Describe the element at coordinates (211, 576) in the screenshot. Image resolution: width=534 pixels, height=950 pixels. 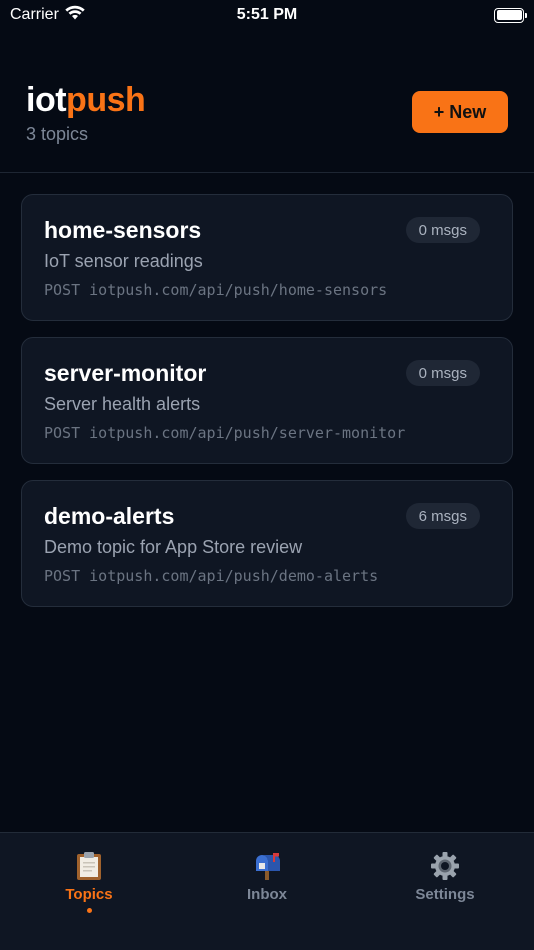
I see `topic-endpoint: POST iotpush.com/api/push/demo-alerts` at that location.